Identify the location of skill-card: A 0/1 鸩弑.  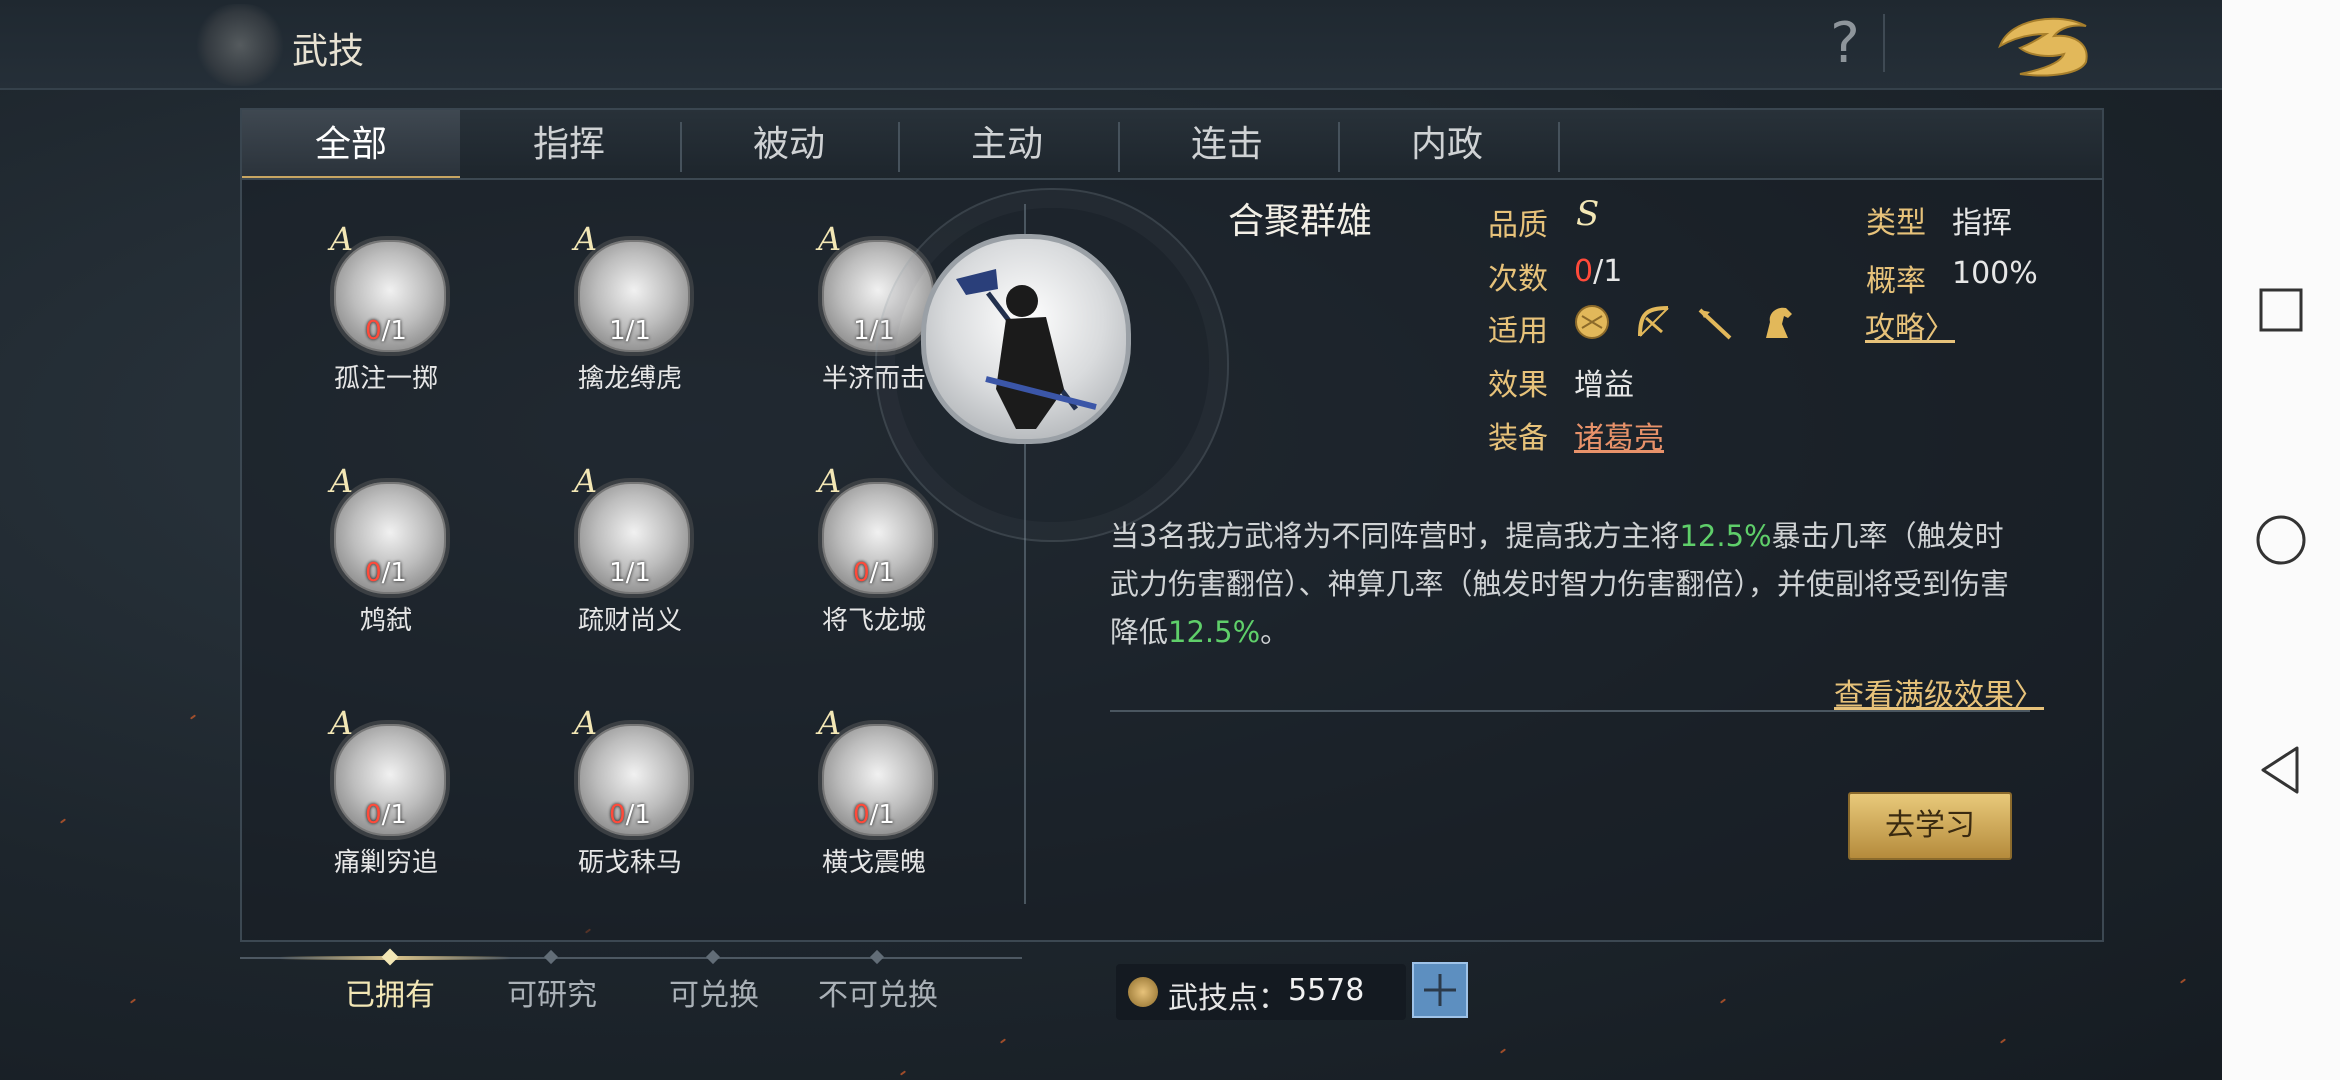
(380, 562).